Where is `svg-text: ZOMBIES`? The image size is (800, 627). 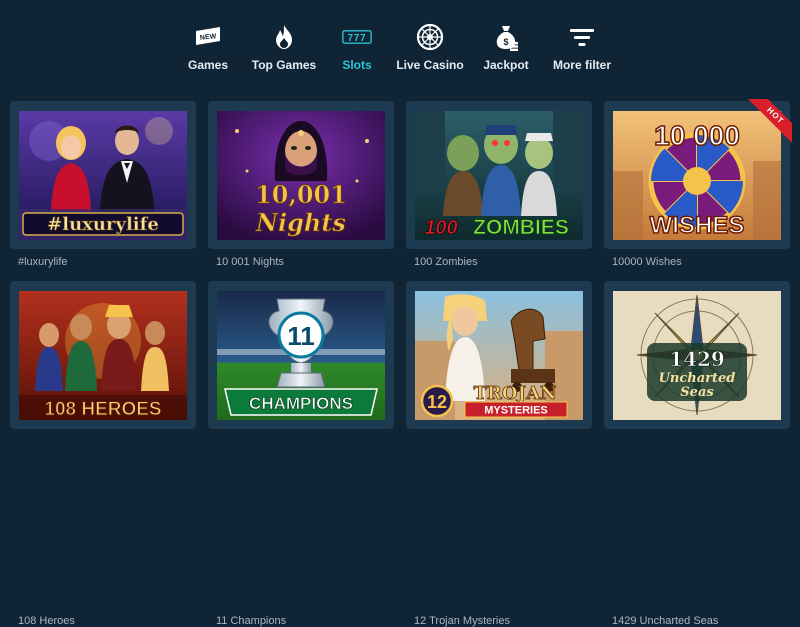 svg-text: ZOMBIES is located at coordinates (521, 227).